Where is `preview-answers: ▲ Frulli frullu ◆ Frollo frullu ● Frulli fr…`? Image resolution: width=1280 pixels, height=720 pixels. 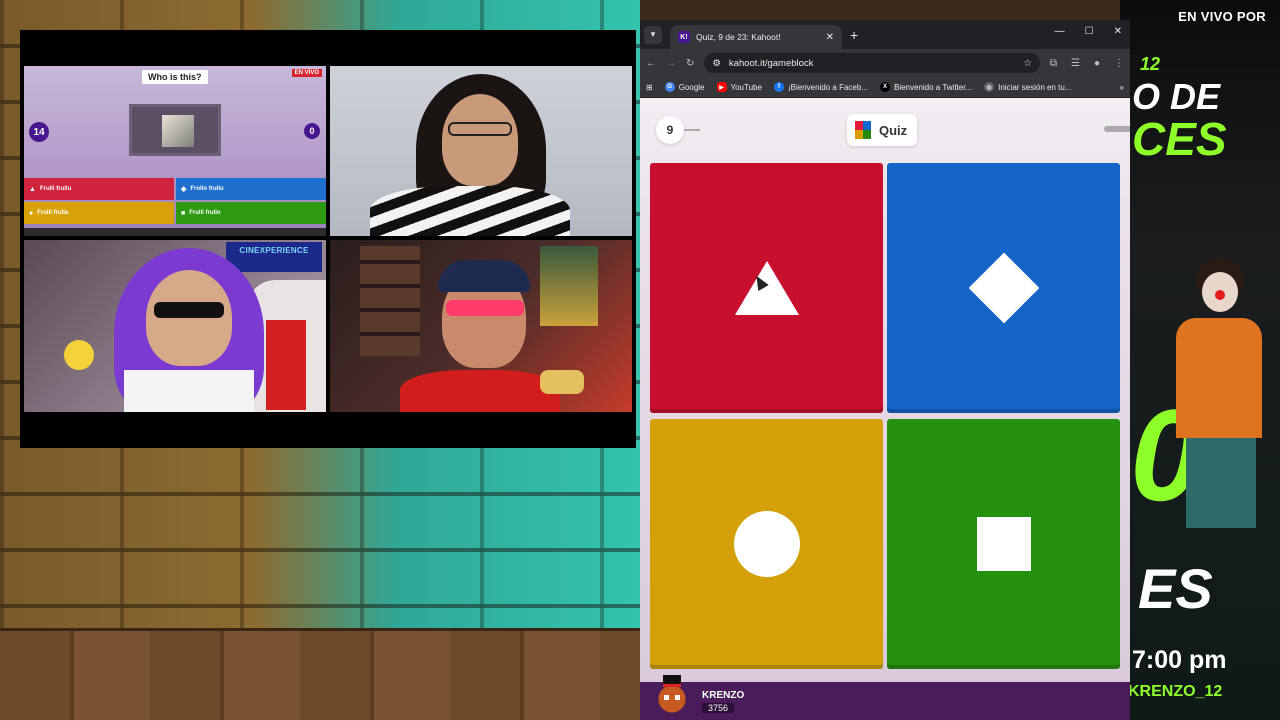 preview-answers: ▲ Frulli frullu ◆ Frollo frullu ● Frulli fr… is located at coordinates (175, 202).